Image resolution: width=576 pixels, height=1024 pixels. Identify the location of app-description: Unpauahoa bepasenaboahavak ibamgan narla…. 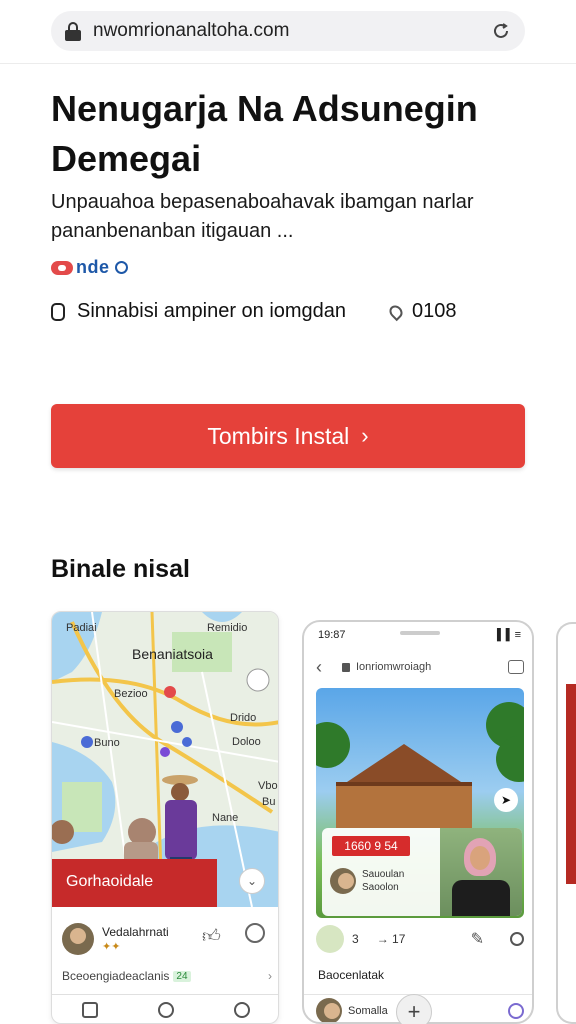
(262, 216).